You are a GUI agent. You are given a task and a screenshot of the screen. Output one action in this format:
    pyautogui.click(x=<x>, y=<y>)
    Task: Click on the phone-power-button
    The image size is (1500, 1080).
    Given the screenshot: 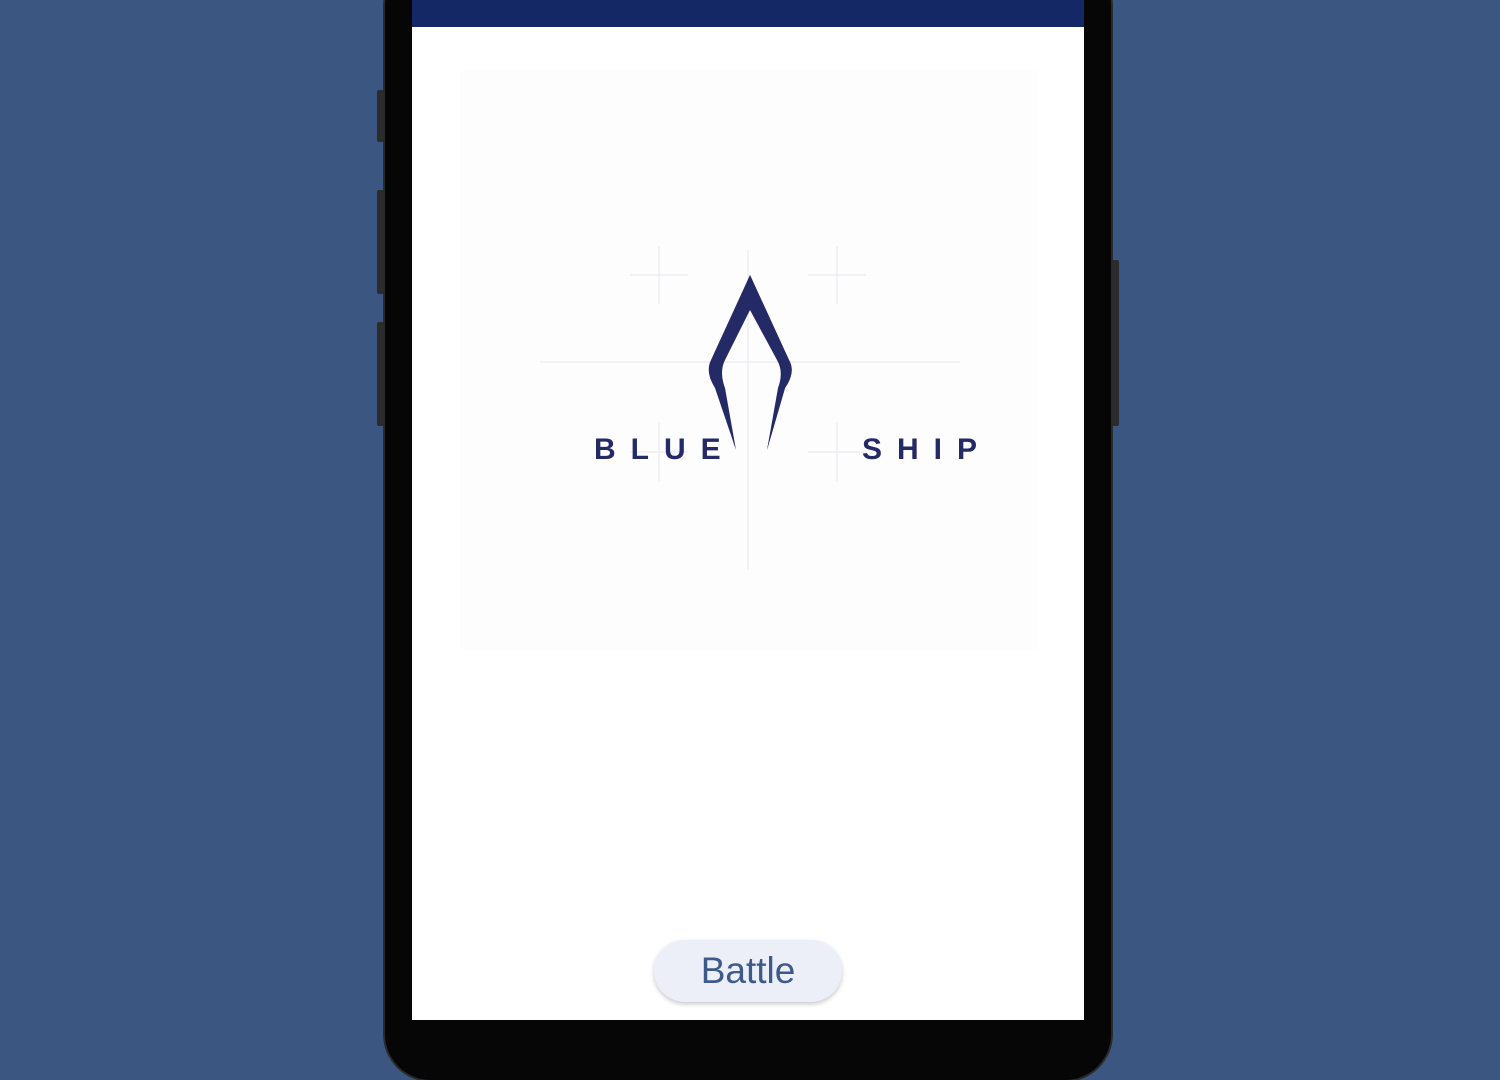 What is the action you would take?
    pyautogui.click(x=1115, y=343)
    